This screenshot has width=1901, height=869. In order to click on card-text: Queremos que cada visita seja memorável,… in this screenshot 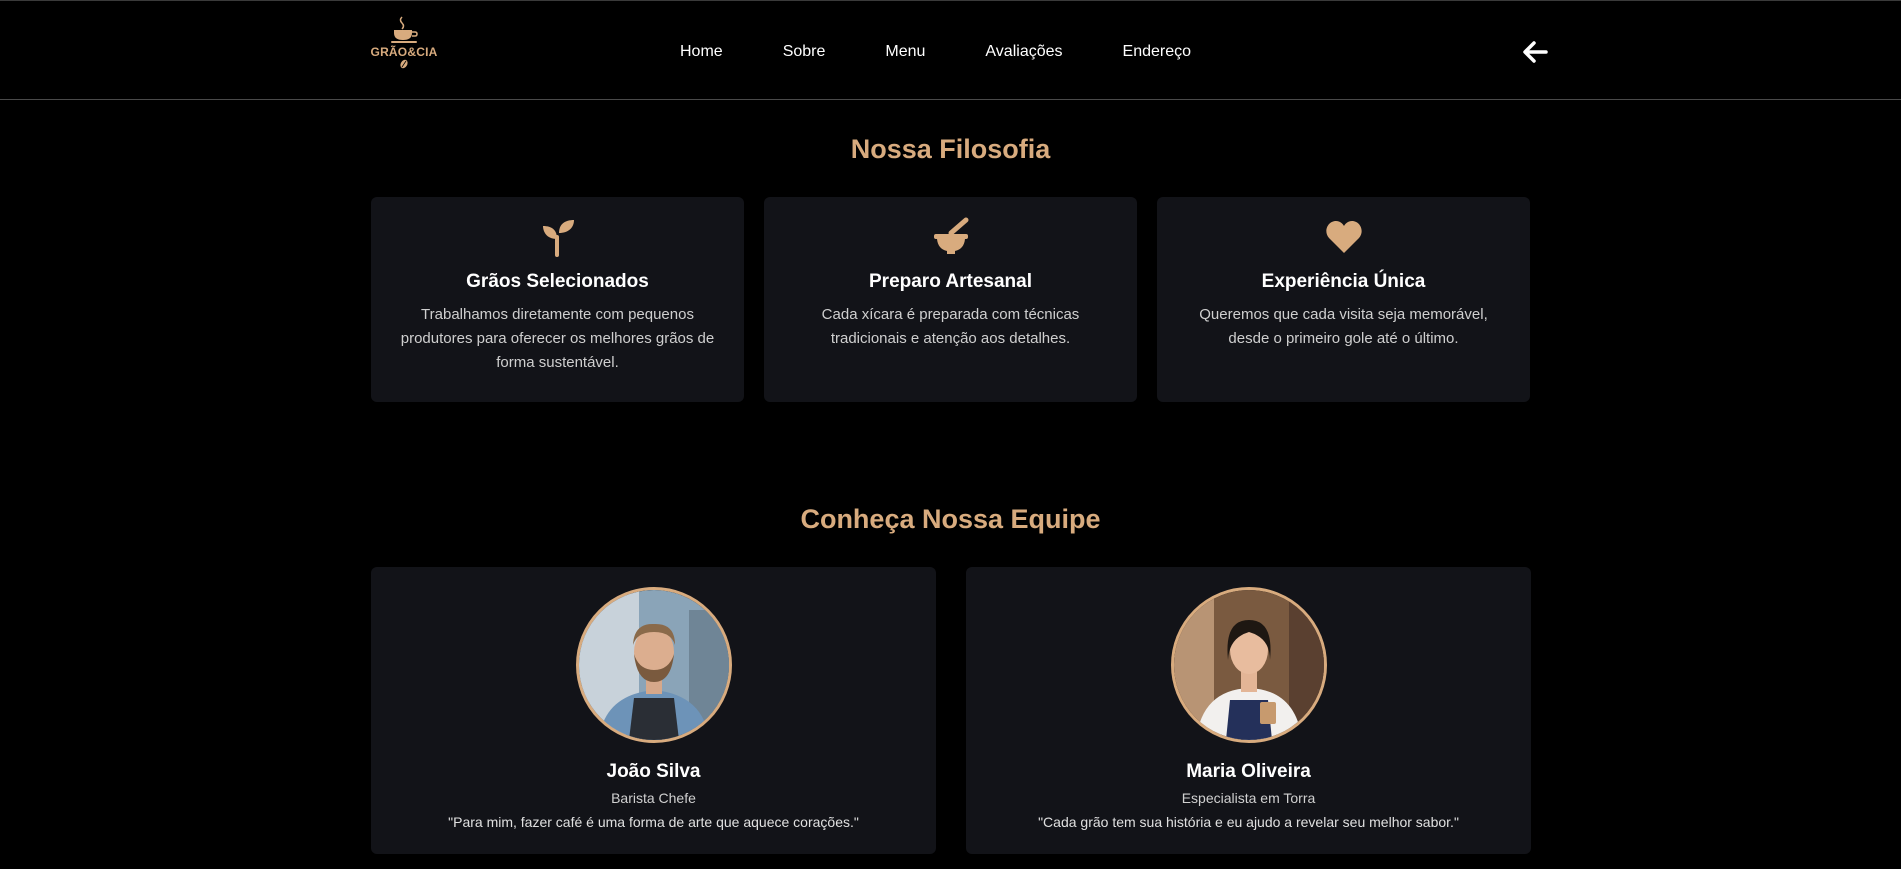, I will do `click(1343, 326)`.